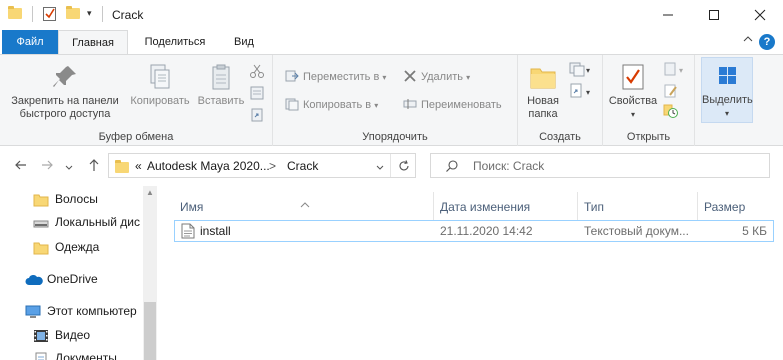 This screenshot has width=783, height=360. I want to click on tab-view: Вид, so click(244, 42).